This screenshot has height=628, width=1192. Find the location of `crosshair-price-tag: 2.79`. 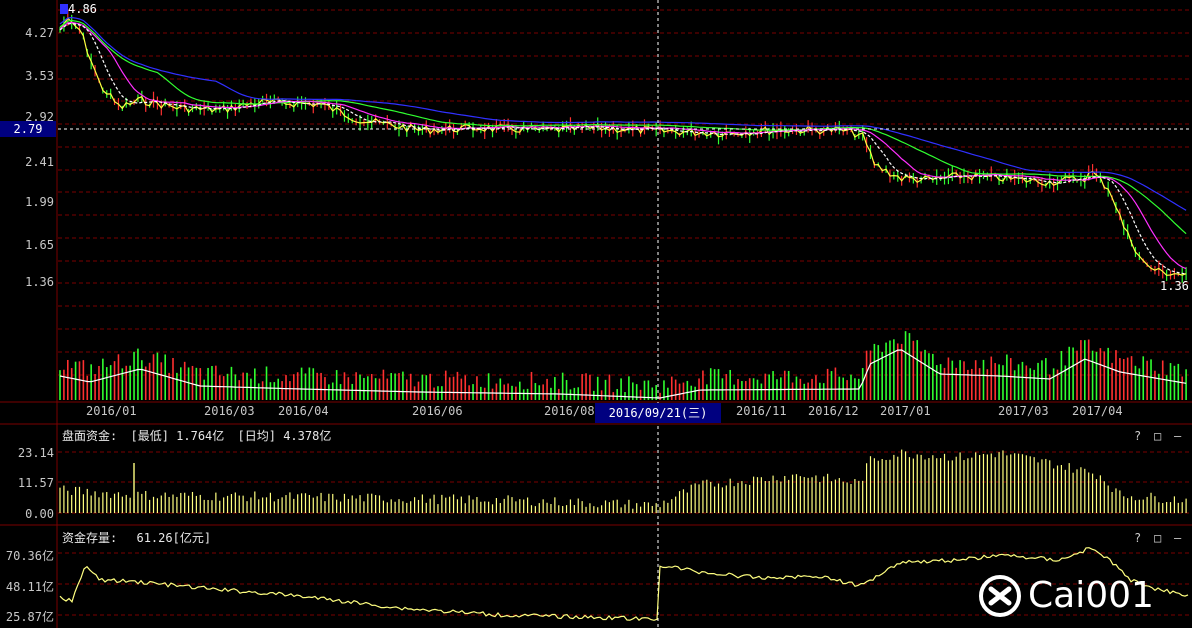

crosshair-price-tag: 2.79 is located at coordinates (28, 129).